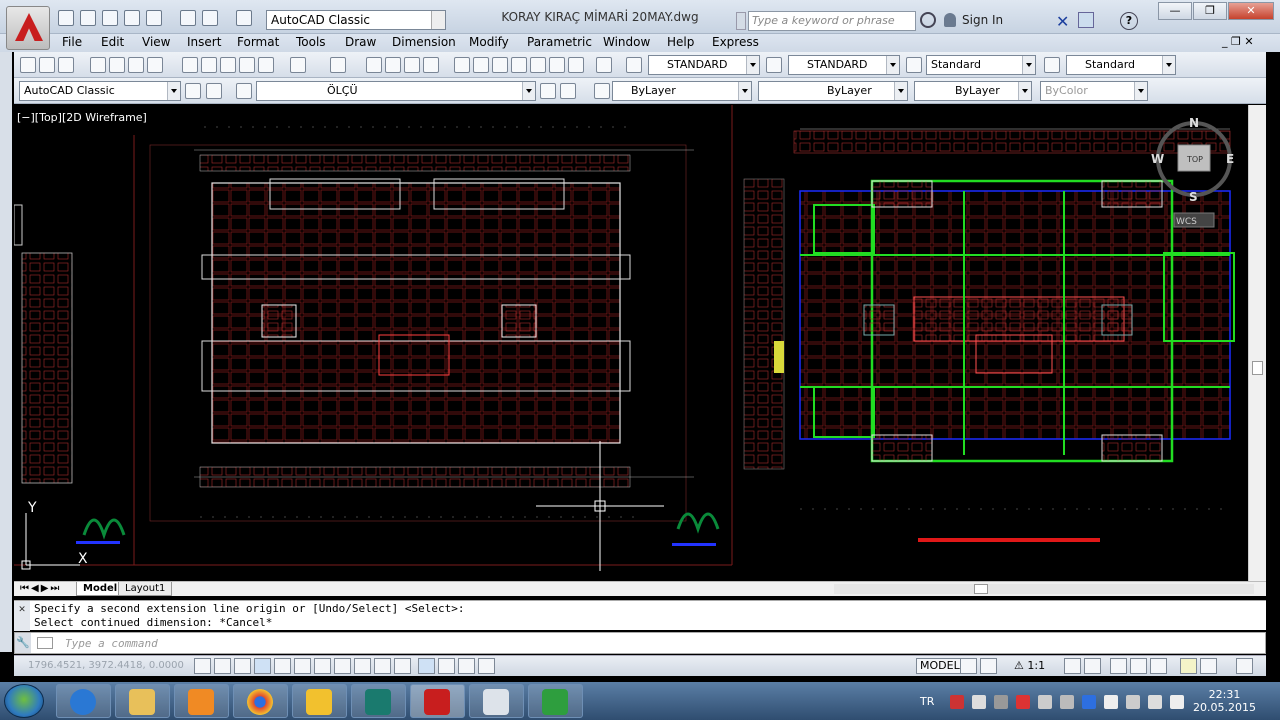 Image resolution: width=1280 pixels, height=720 pixels. Describe the element at coordinates (1210, 11) in the screenshot. I see `maximize-button: ❐` at that location.